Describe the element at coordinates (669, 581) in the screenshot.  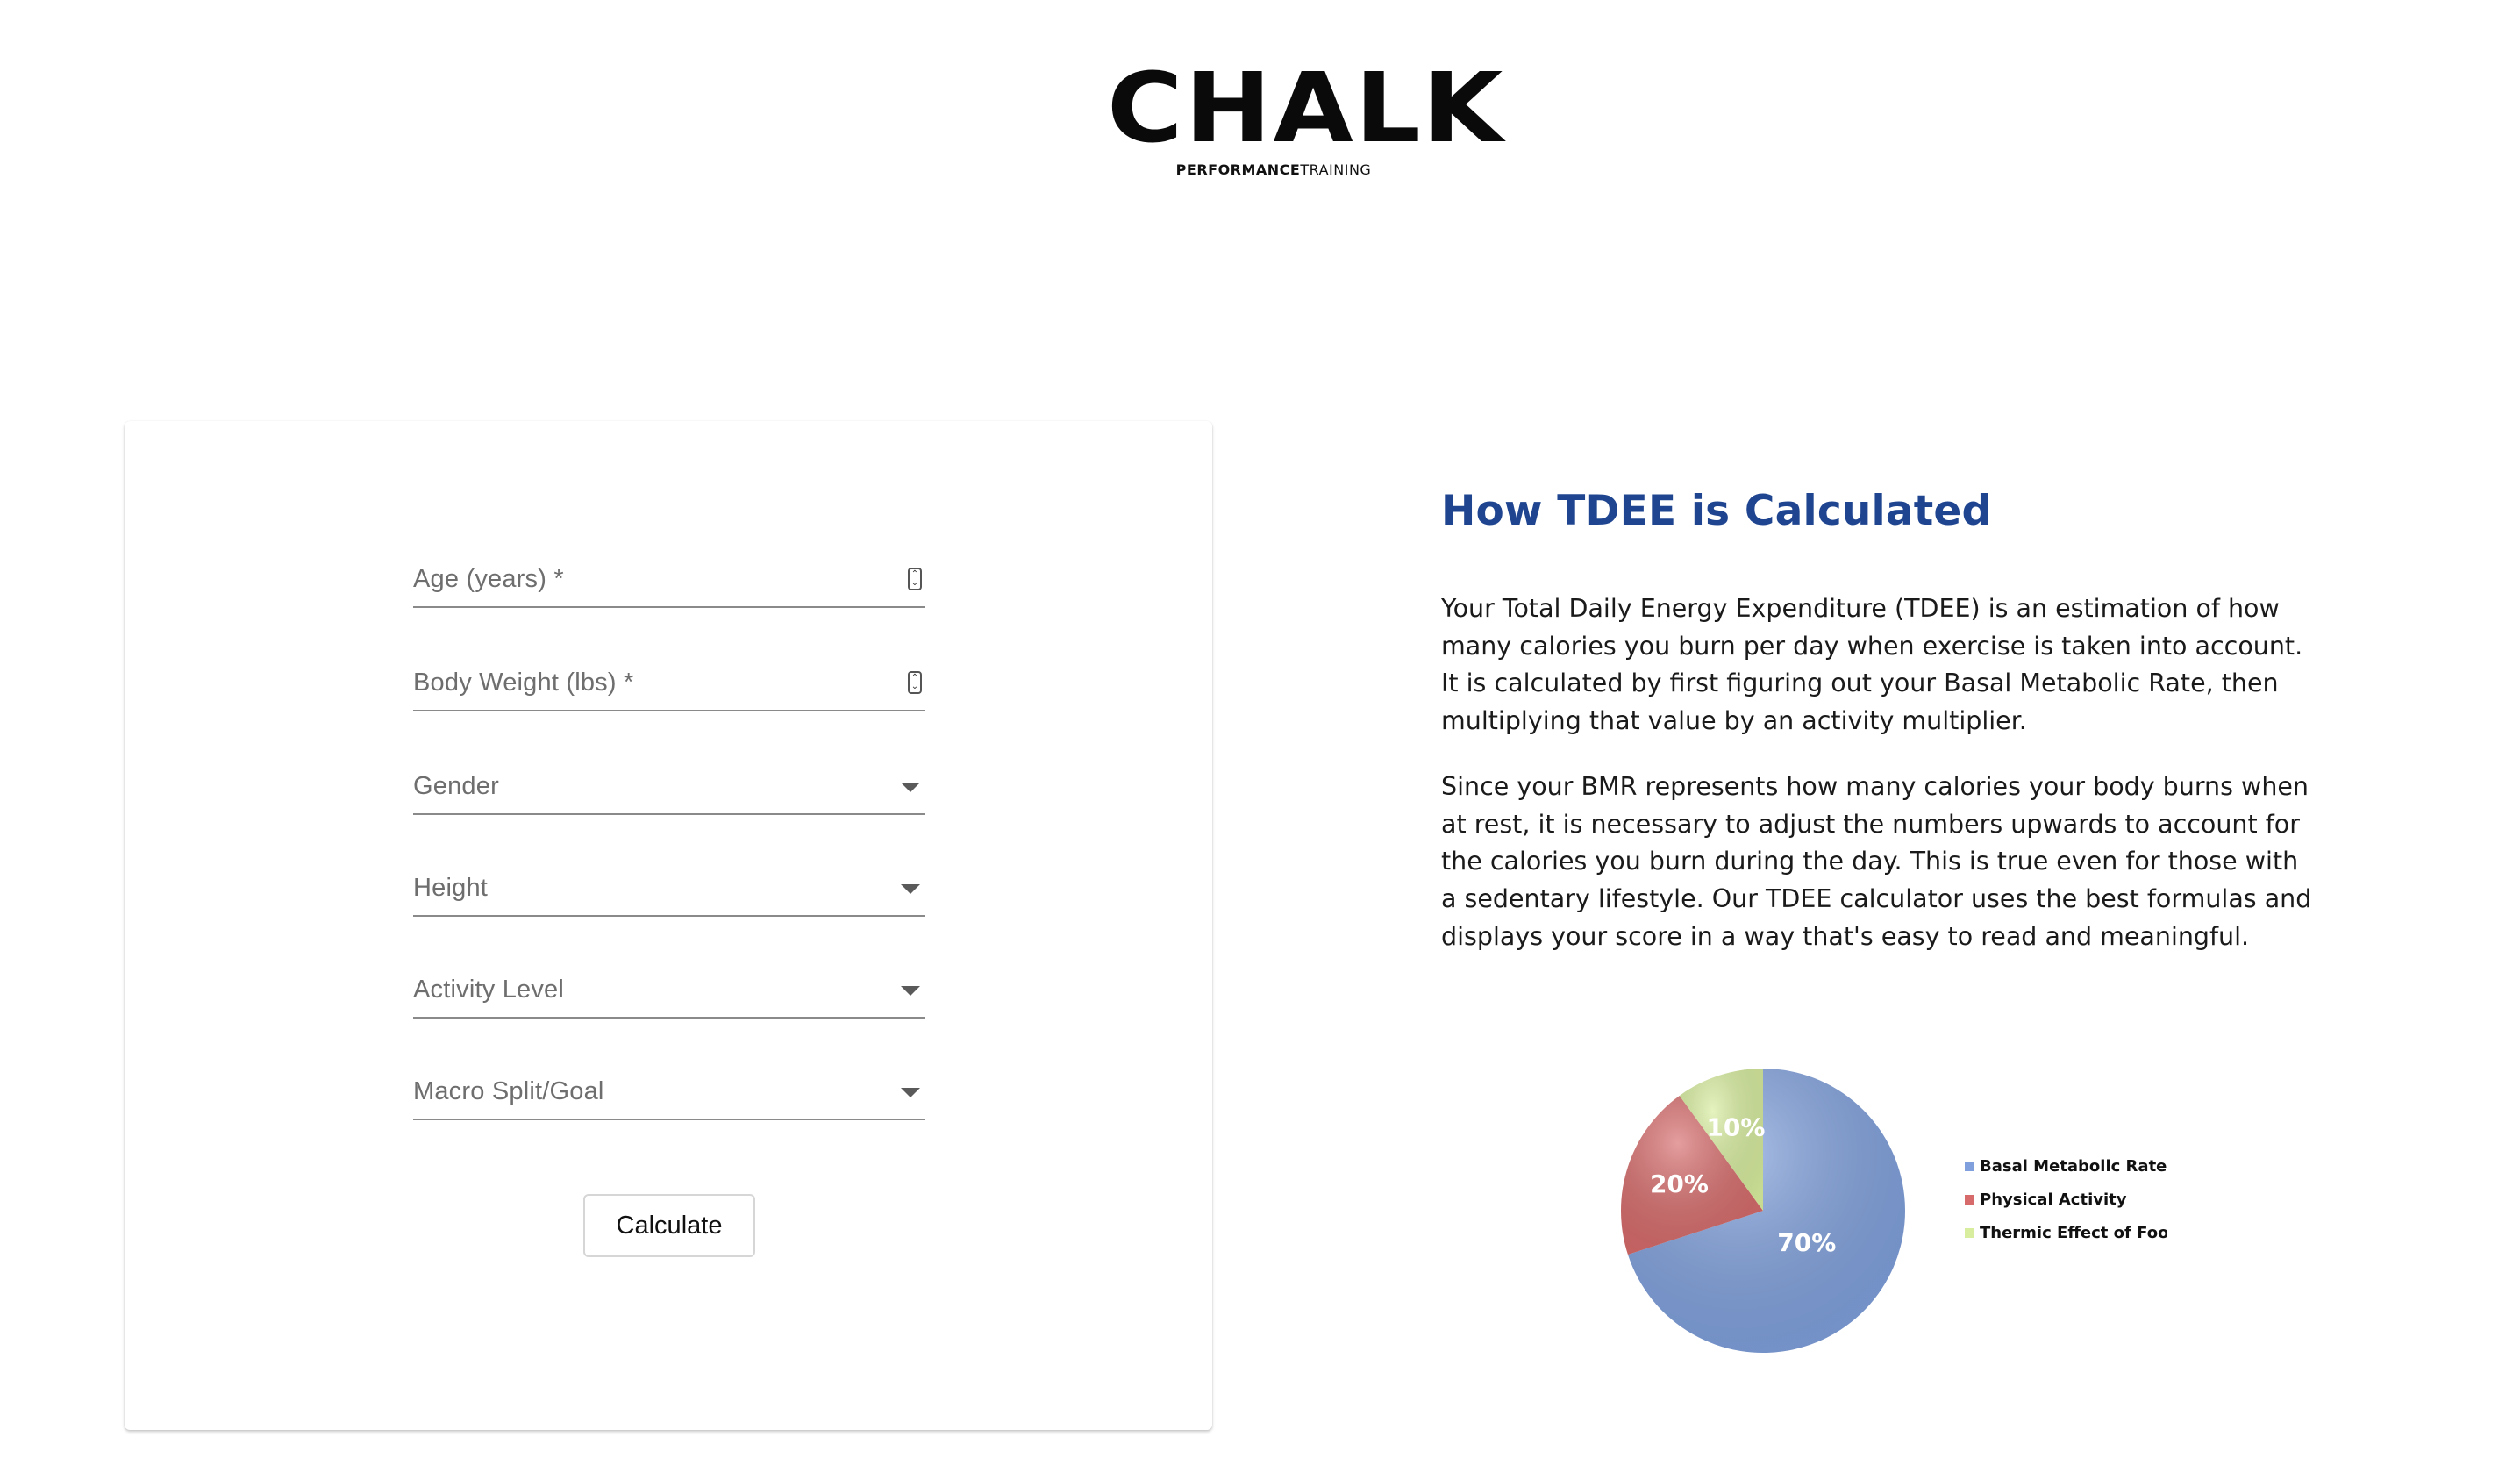
I see `age-input: Age (years) * ⌃ ⌄` at that location.